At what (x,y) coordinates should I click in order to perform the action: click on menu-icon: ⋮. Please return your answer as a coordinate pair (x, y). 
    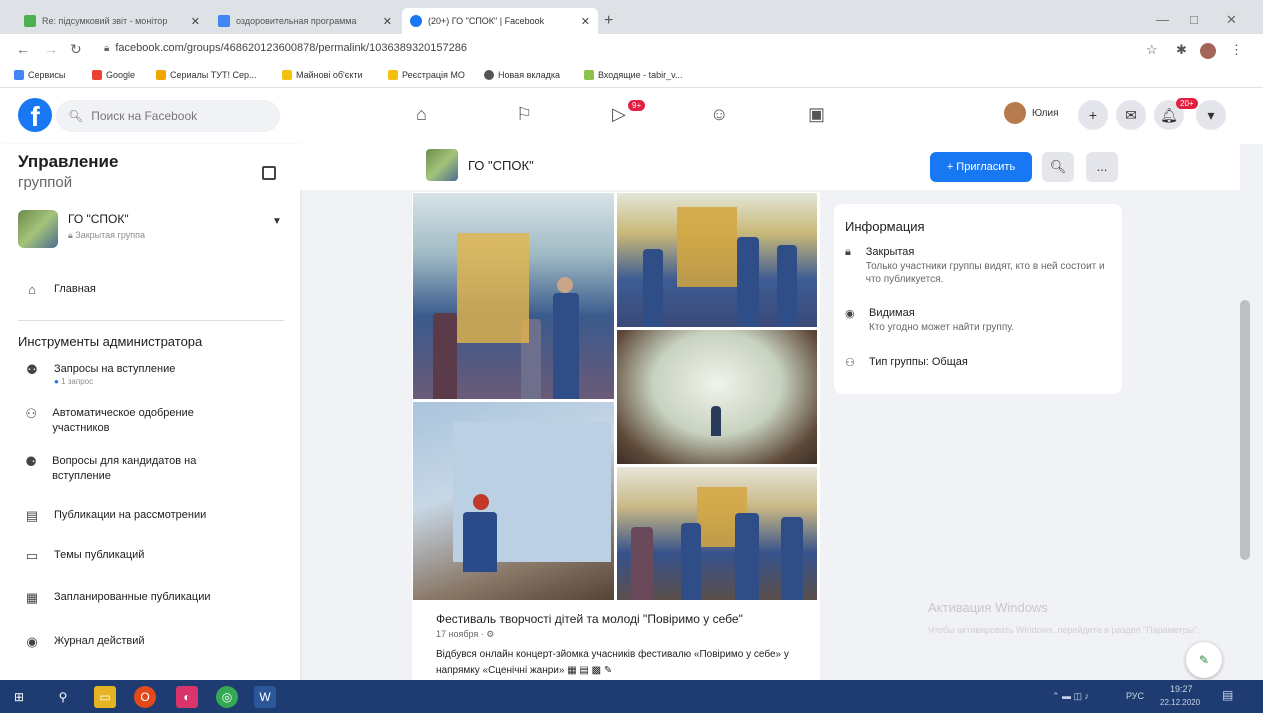
    Looking at the image, I should click on (1236, 50).